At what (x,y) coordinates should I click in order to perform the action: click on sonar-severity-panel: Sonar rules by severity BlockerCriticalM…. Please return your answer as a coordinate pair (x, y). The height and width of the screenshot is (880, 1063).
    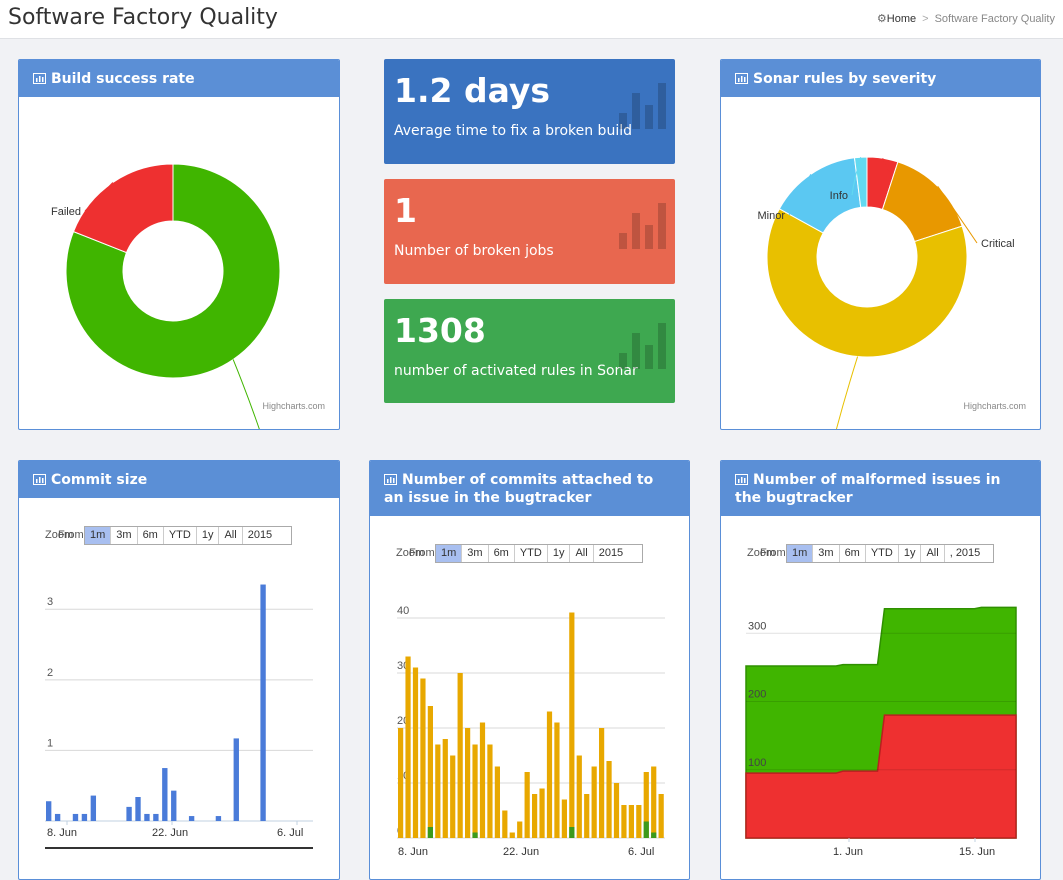
    Looking at the image, I should click on (880, 244).